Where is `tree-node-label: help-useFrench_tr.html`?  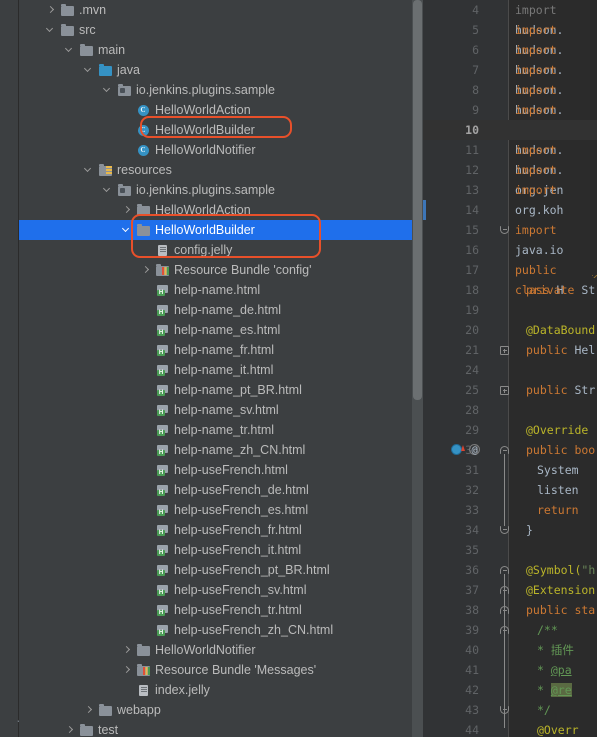 tree-node-label: help-useFrench_tr.html is located at coordinates (238, 610).